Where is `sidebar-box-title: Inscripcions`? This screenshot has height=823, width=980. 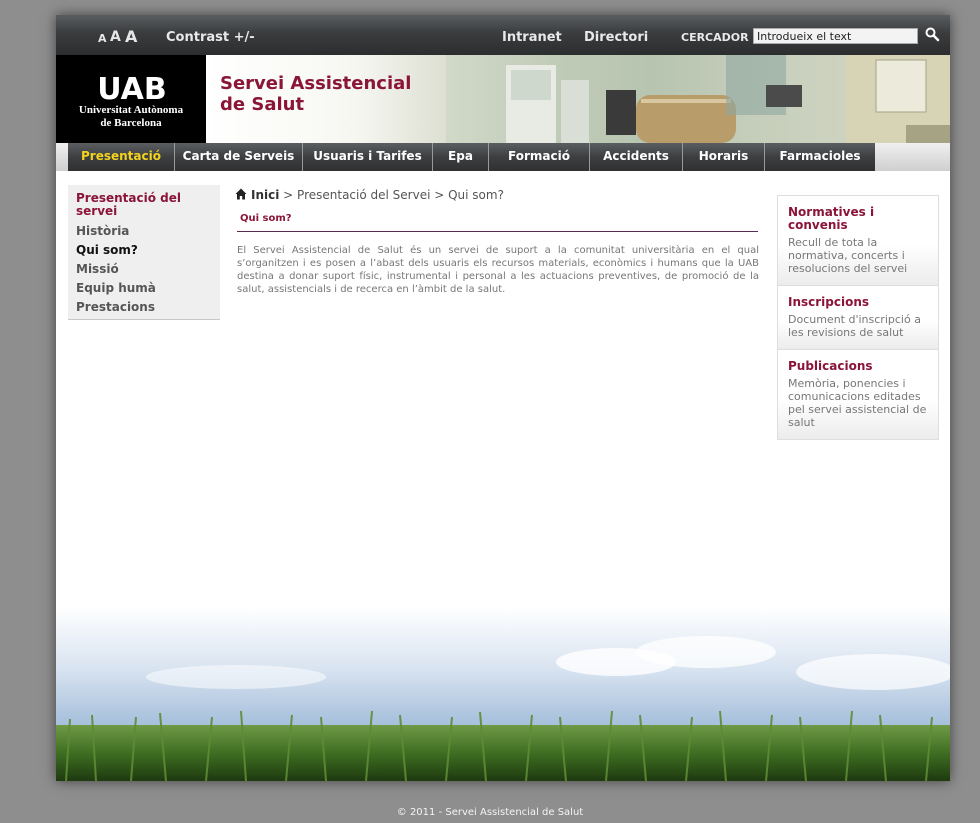
sidebar-box-title: Inscripcions is located at coordinates (829, 302).